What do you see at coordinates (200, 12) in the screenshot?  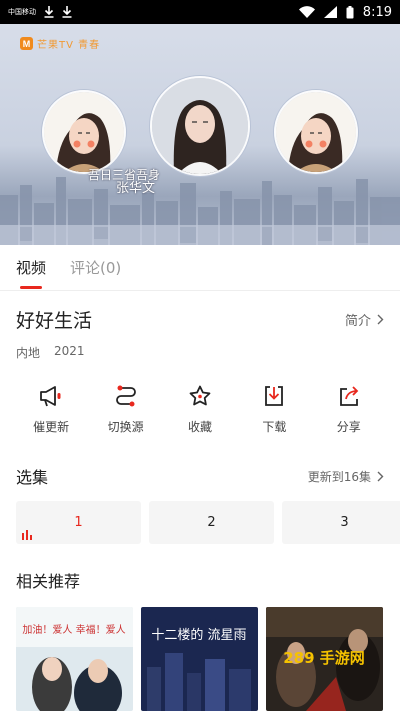 I see `status-bar: 中国移动 8:19` at bounding box center [200, 12].